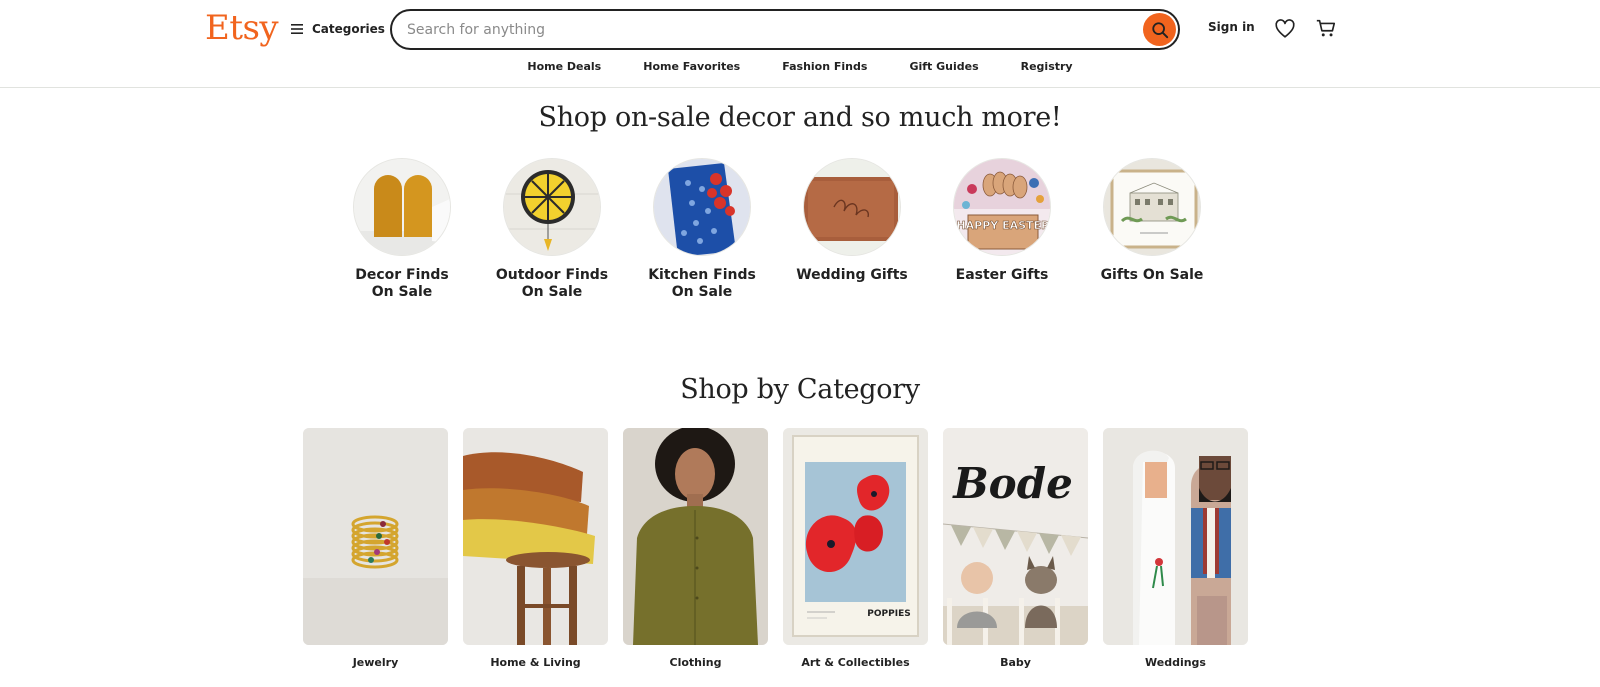 Image resolution: width=1600 pixels, height=687 pixels. I want to click on nav-gift-guides: Gift Guides, so click(943, 70).